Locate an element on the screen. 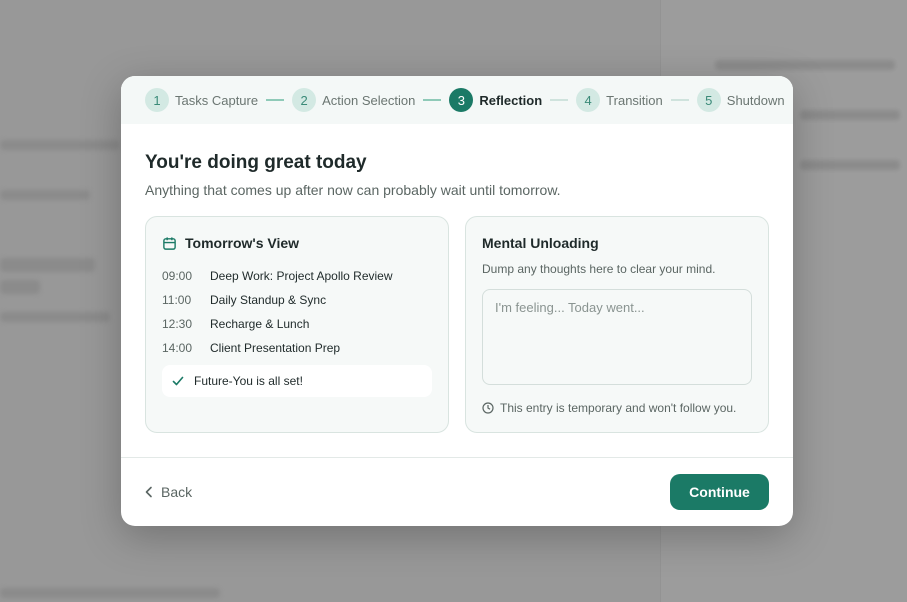 The width and height of the screenshot is (907, 602). step-action-selection: 2 Action Selection is located at coordinates (353, 100).